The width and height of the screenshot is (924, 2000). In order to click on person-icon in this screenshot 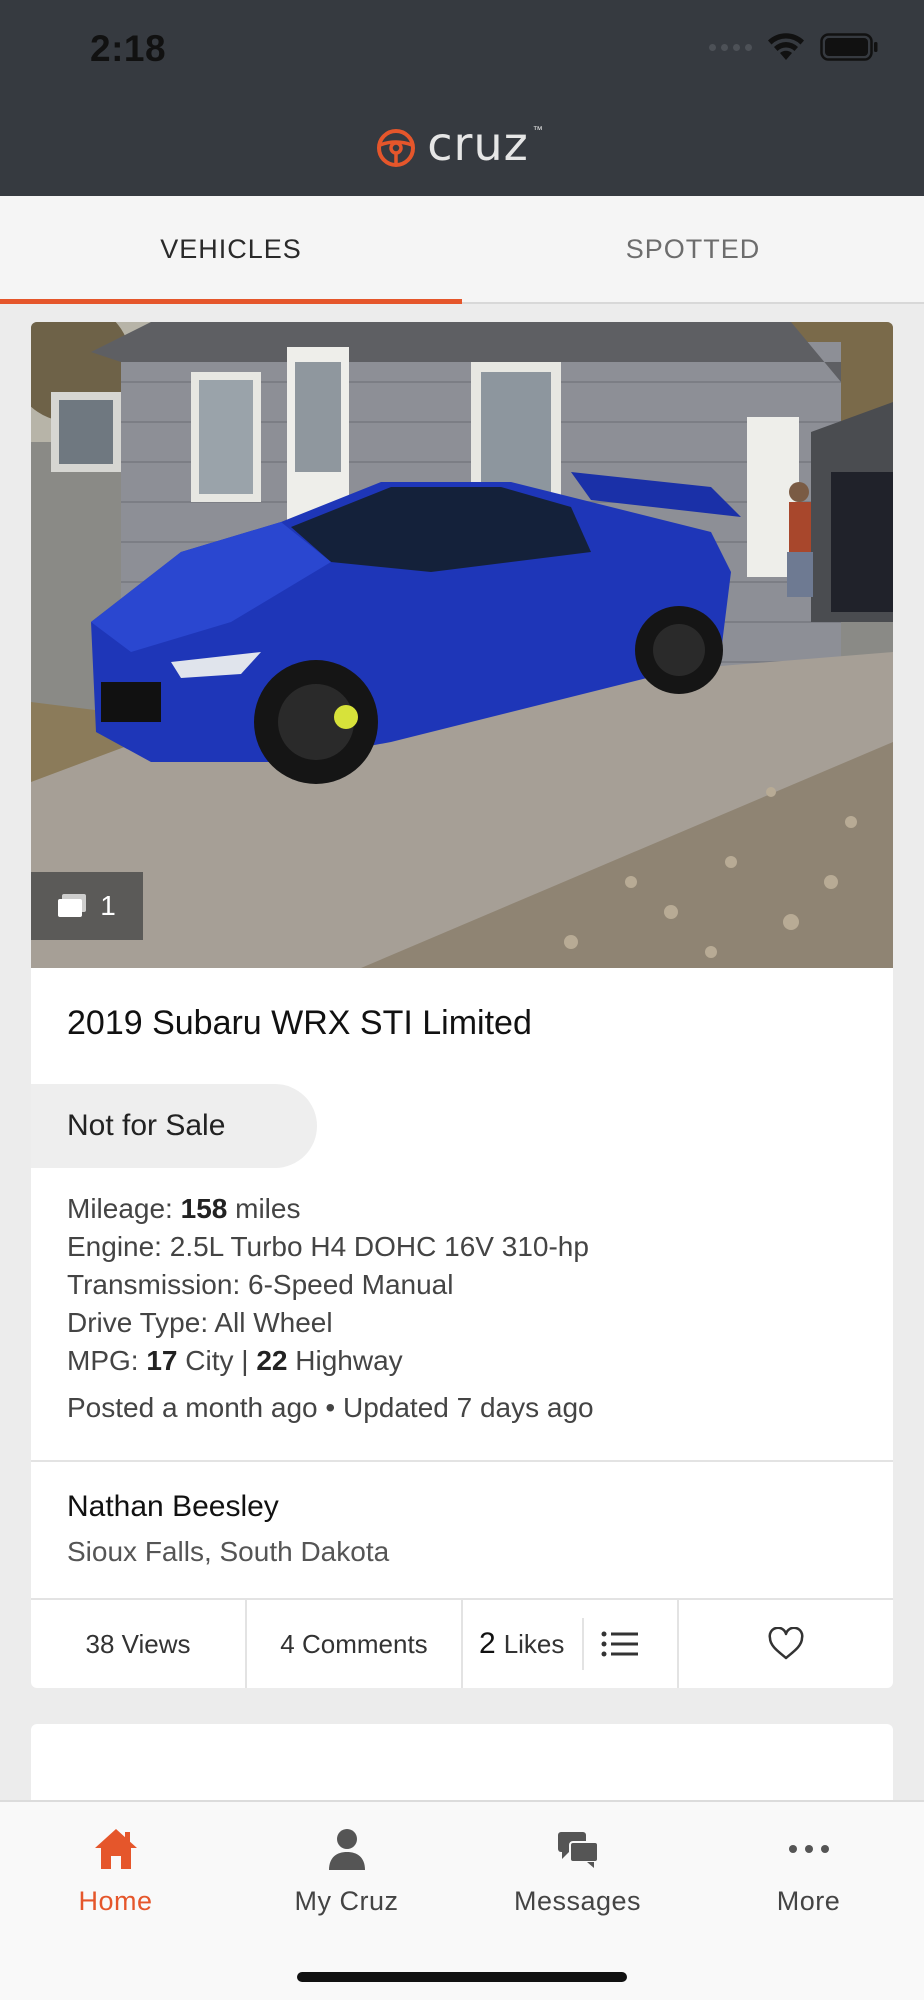, I will do `click(346, 1849)`.